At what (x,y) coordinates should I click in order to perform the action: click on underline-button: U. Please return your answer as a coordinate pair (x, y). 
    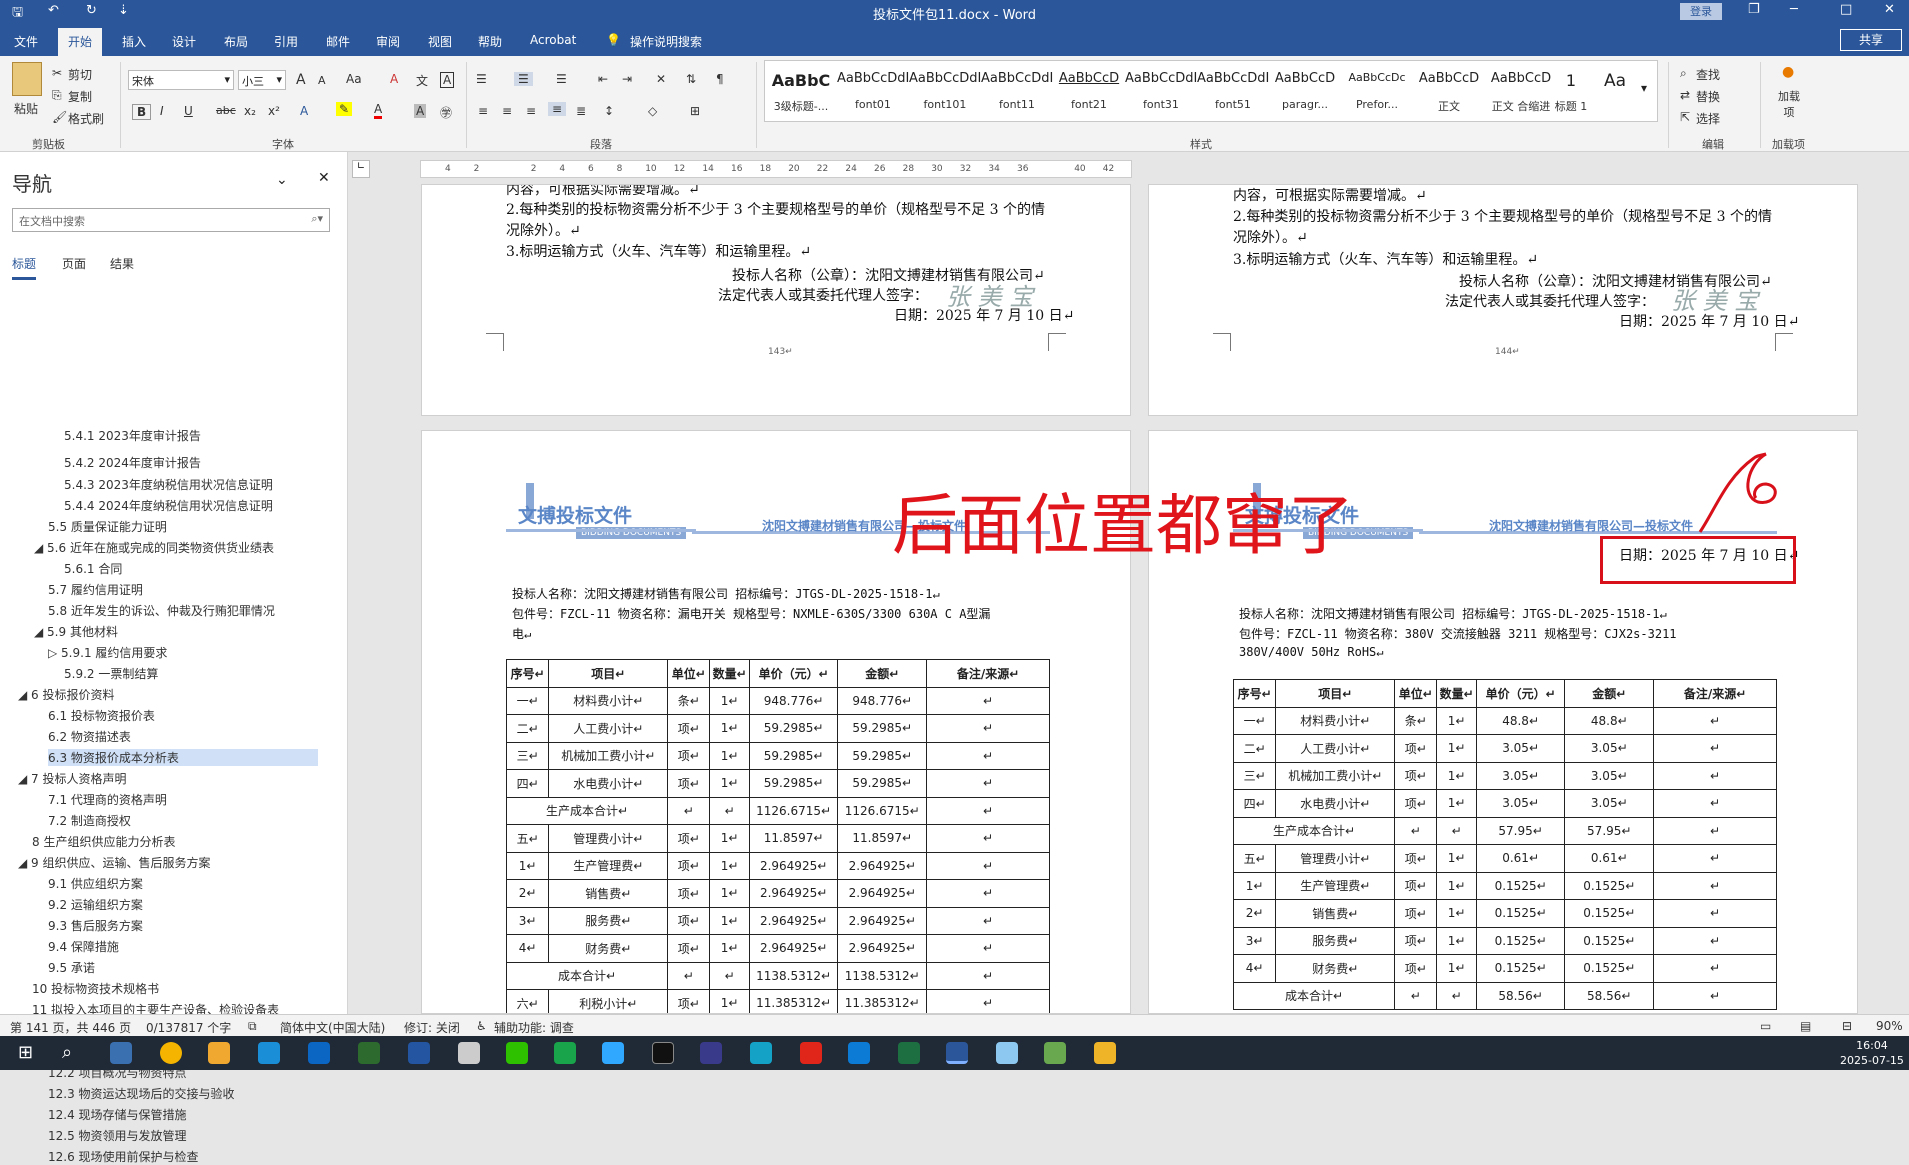
    Looking at the image, I should click on (188, 111).